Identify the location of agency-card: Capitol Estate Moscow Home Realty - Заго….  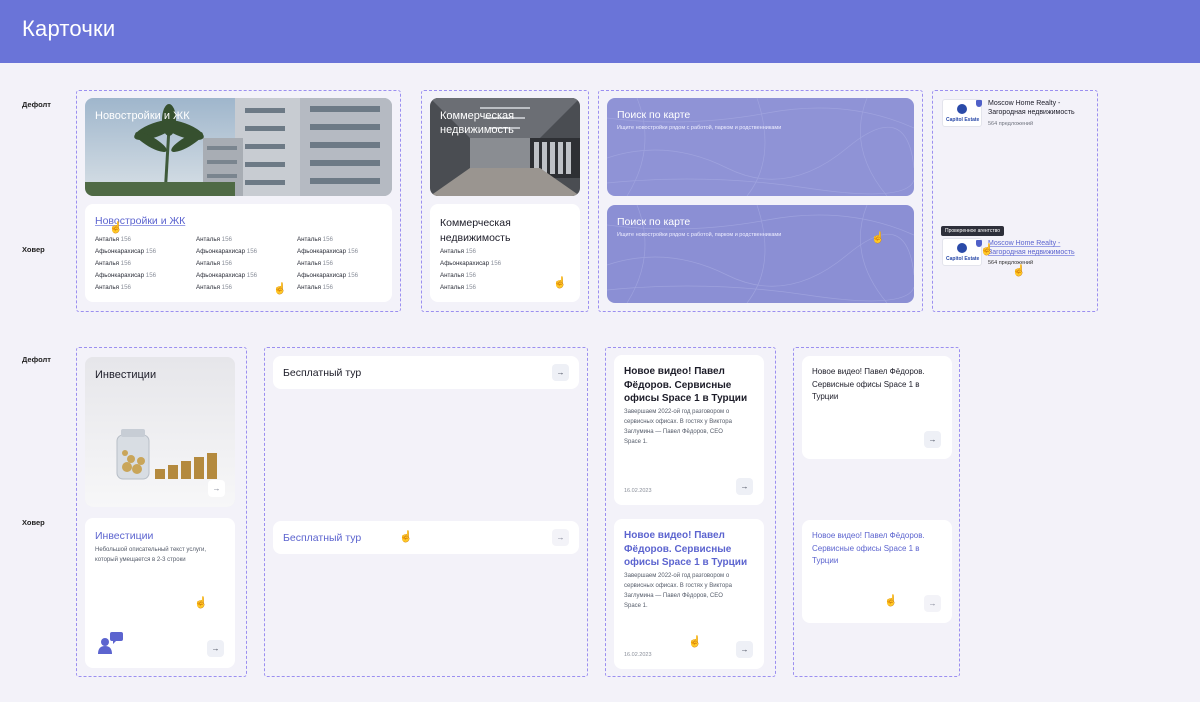
(1017, 115).